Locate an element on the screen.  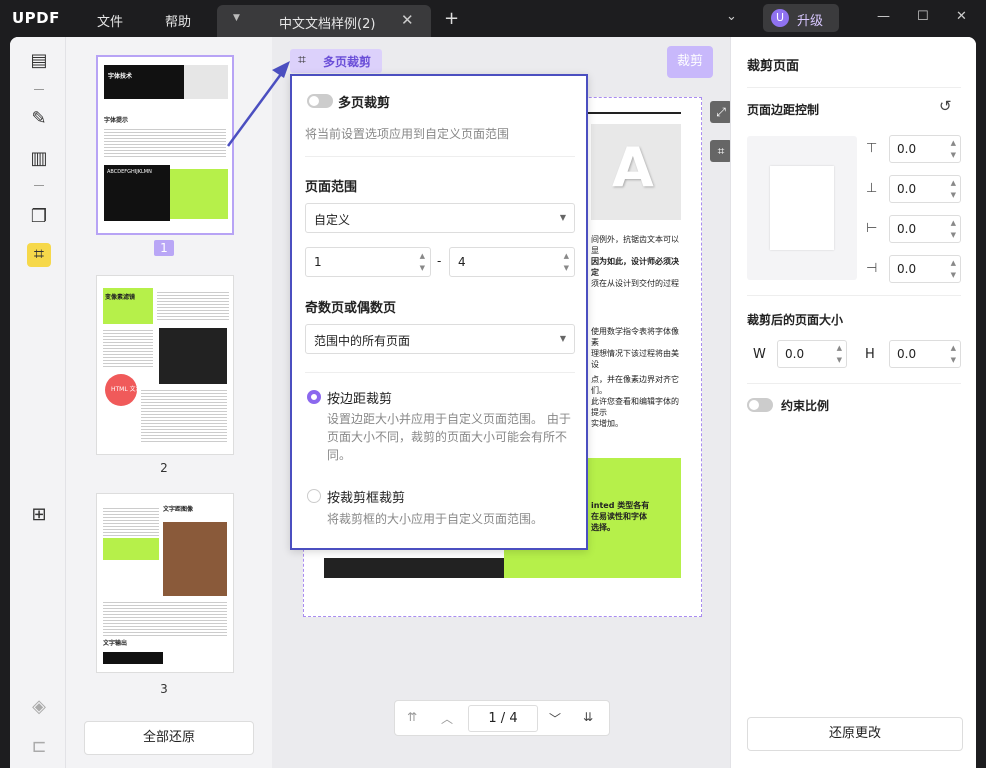
crop-by-margin-radio is located at coordinates (314, 397).